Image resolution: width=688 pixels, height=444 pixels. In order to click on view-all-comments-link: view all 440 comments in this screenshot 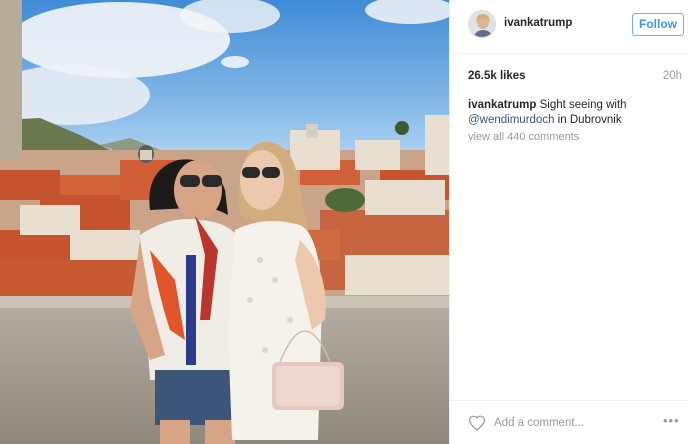, I will do `click(523, 137)`.